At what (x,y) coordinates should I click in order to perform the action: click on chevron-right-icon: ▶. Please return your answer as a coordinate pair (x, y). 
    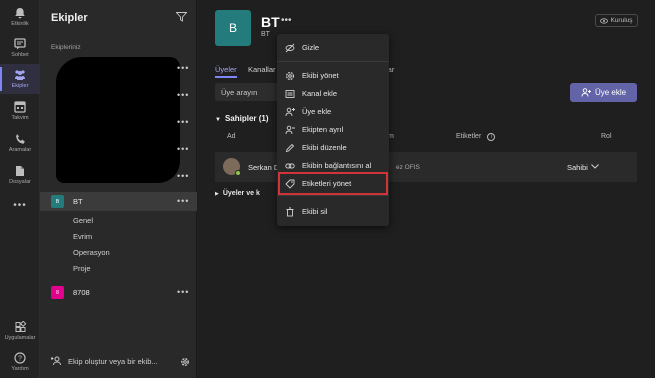
    Looking at the image, I should click on (217, 194).